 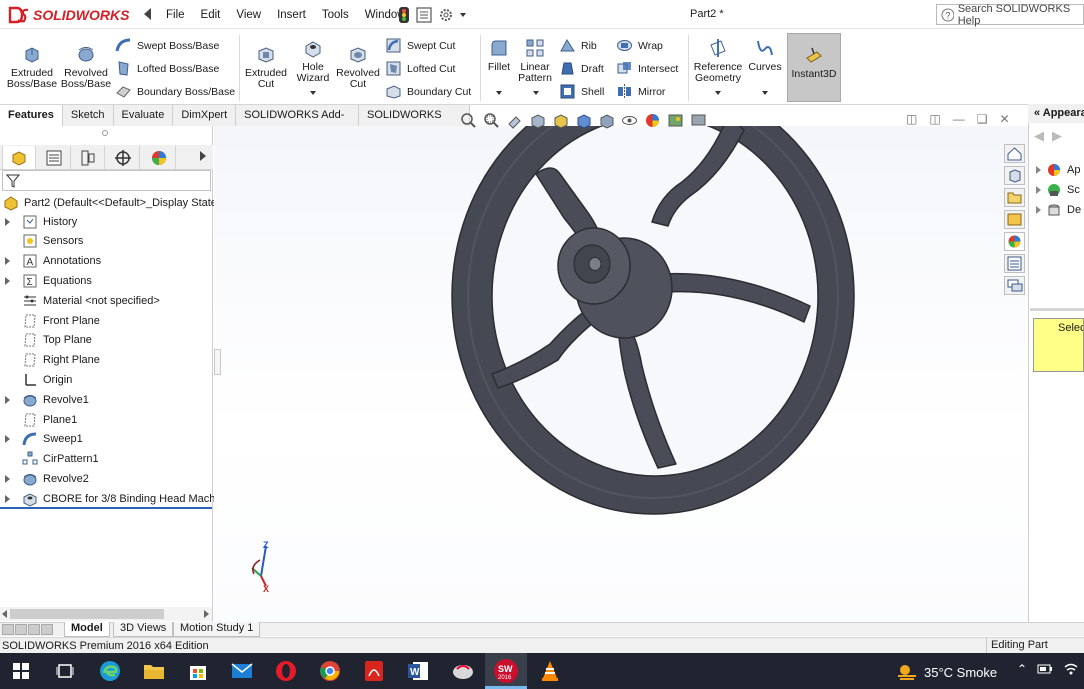 I want to click on scroll-right-icon, so click(x=206, y=614).